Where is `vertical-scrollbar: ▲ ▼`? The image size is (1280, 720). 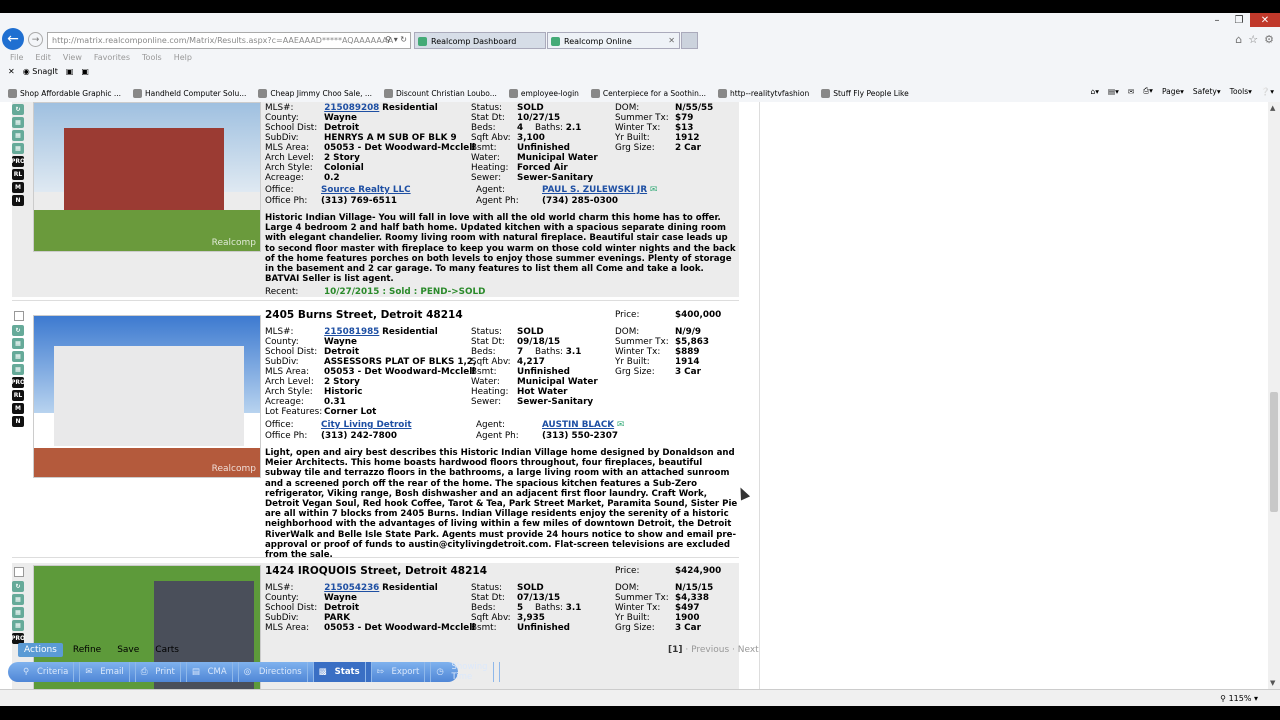 vertical-scrollbar: ▲ ▼ is located at coordinates (1274, 395).